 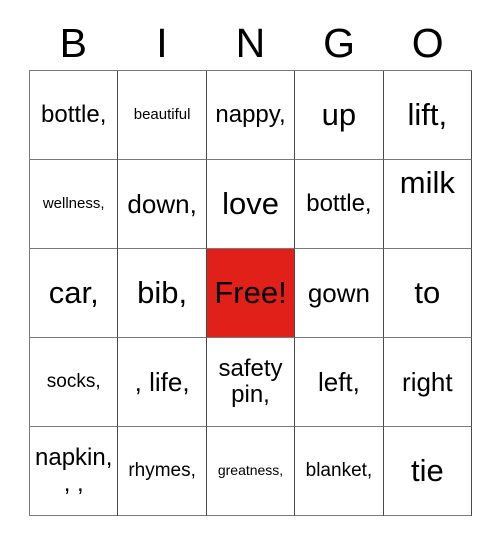 I want to click on bingo-cell-label: up, so click(x=339, y=115).